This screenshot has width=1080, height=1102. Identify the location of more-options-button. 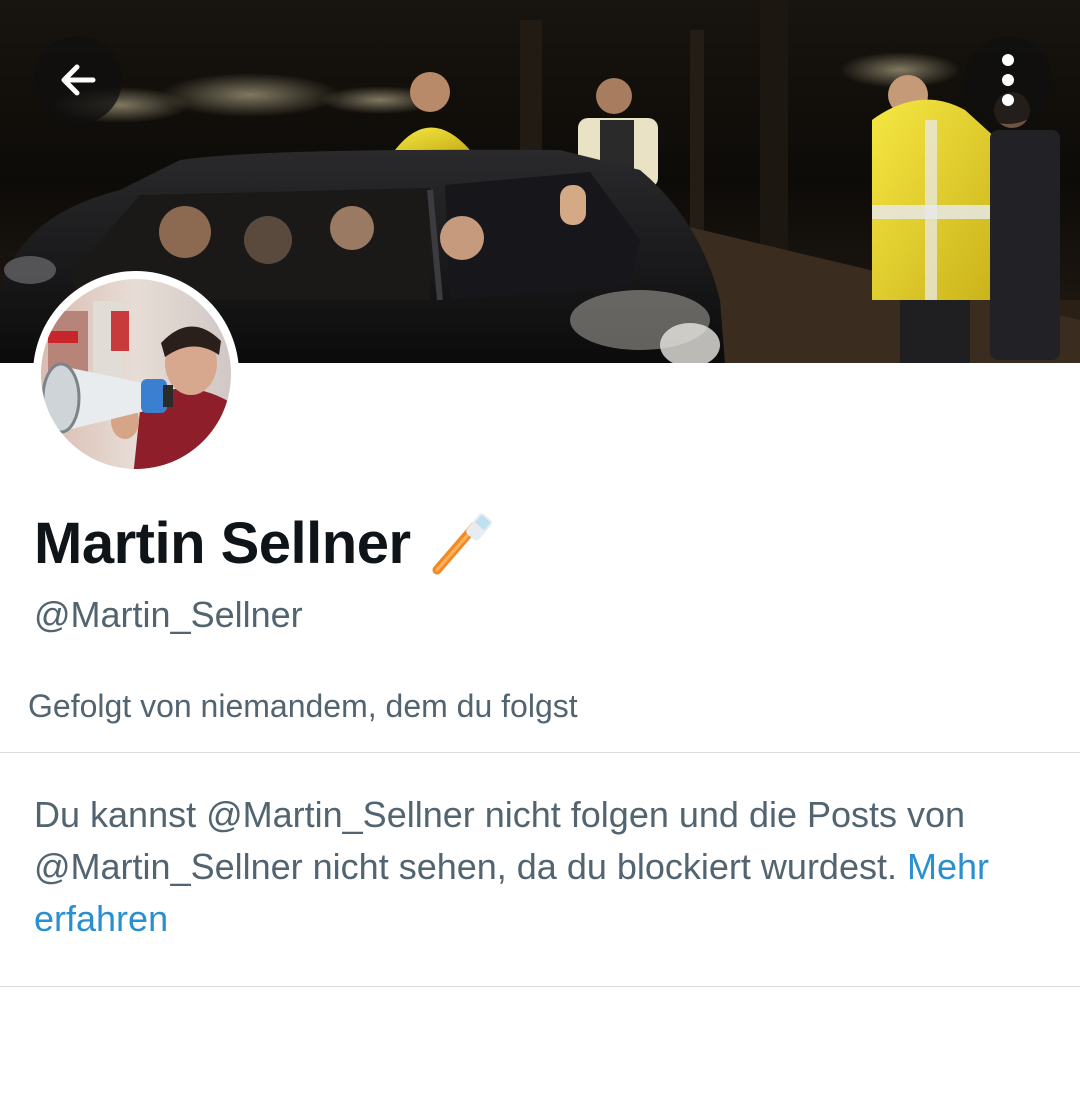
(1008, 80).